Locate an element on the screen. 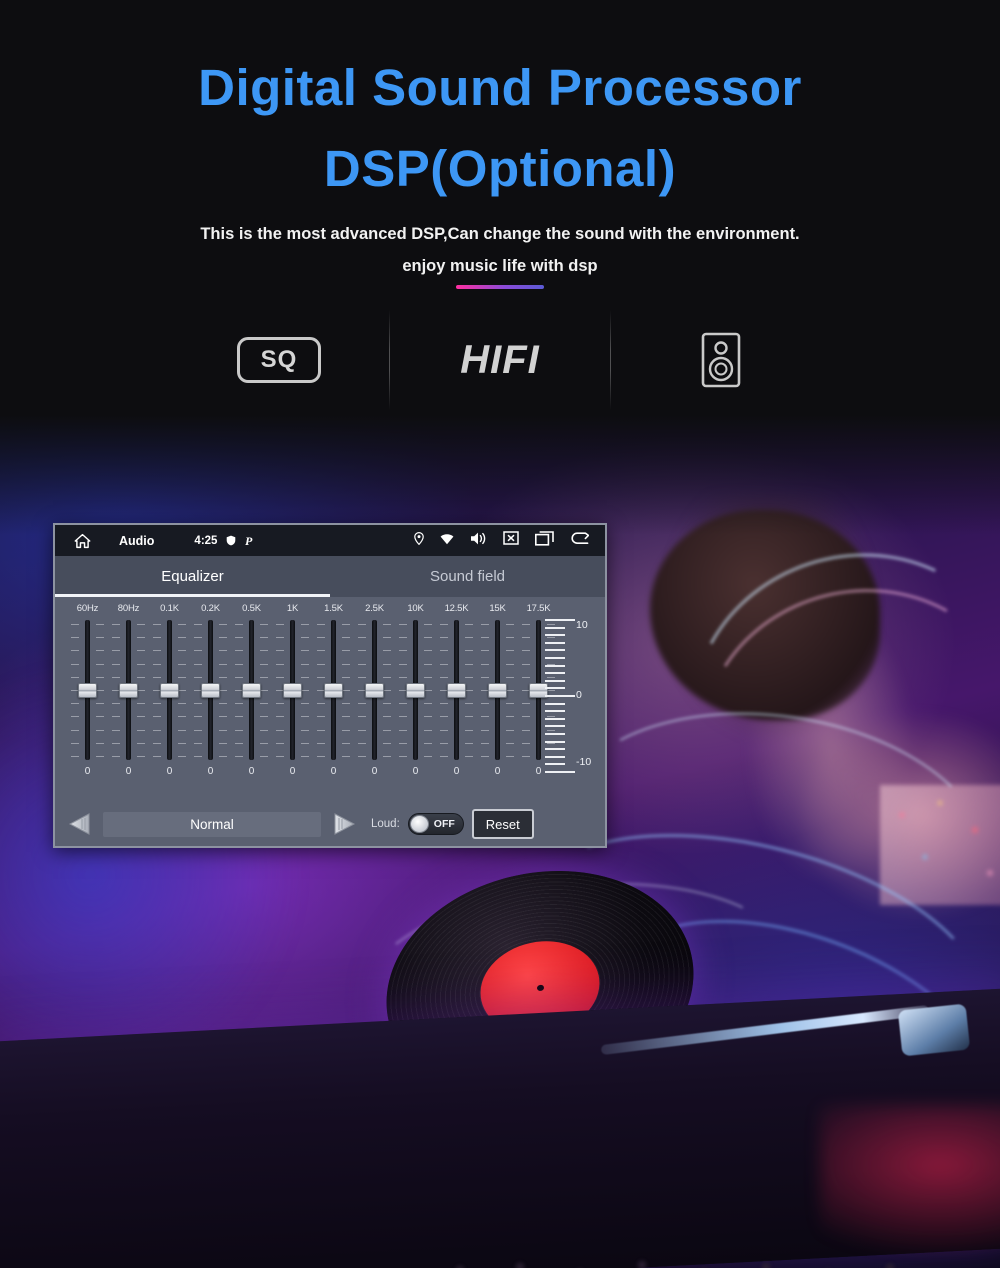 The height and width of the screenshot is (1268, 1000). eq-band: 1.5K 0 is located at coordinates (333, 690).